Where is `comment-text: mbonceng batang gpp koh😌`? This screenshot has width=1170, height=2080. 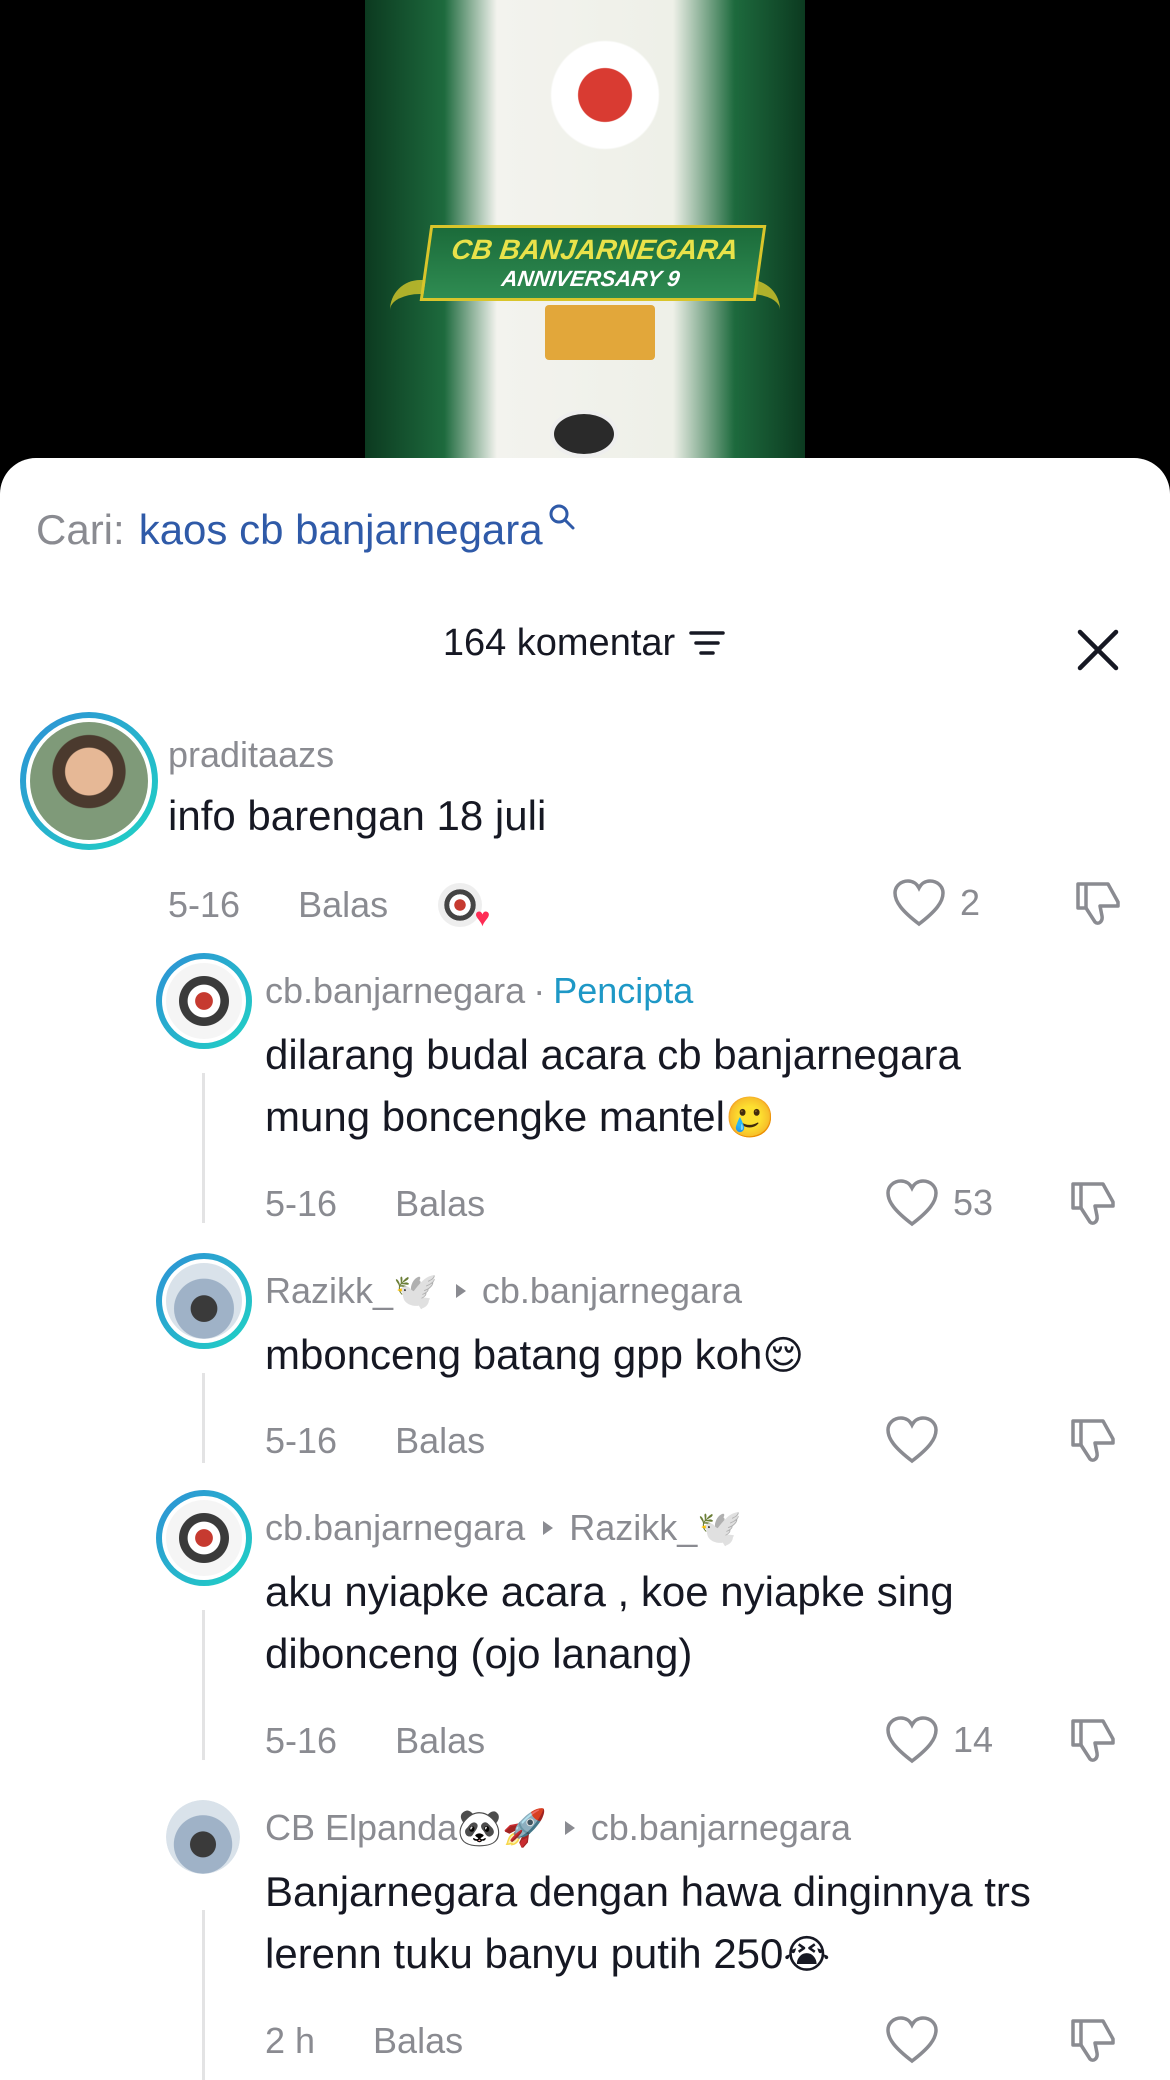 comment-text: mbonceng batang gpp koh😌 is located at coordinates (717, 1355).